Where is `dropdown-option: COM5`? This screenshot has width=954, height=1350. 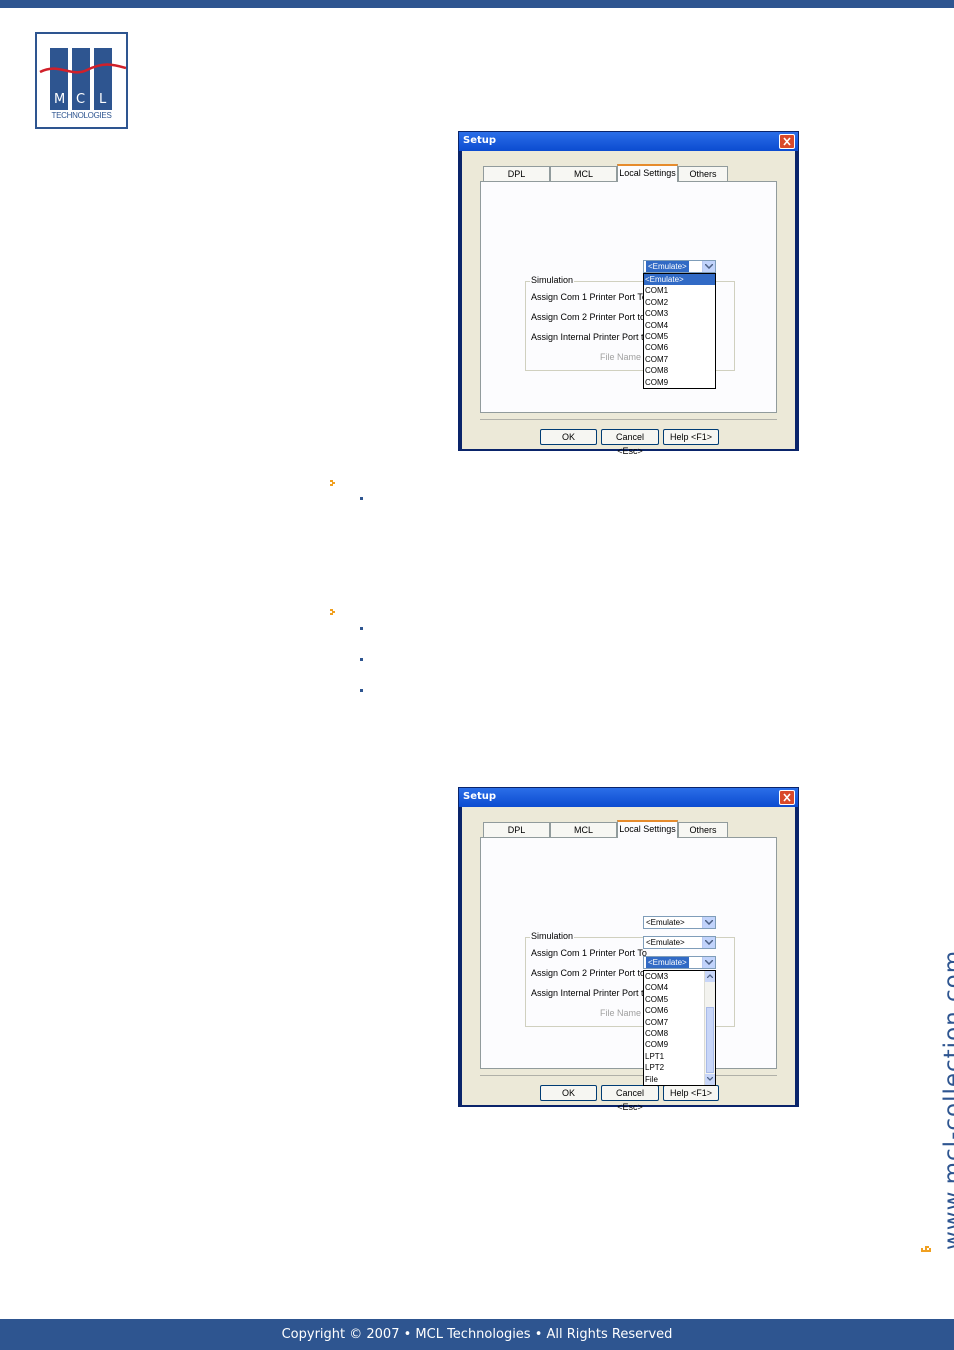
dropdown-option: COM5 is located at coordinates (679, 336).